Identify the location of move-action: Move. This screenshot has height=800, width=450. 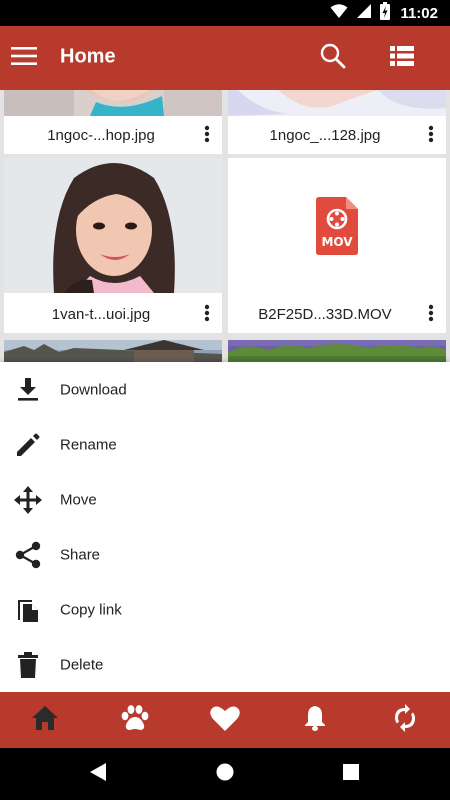
(225, 499).